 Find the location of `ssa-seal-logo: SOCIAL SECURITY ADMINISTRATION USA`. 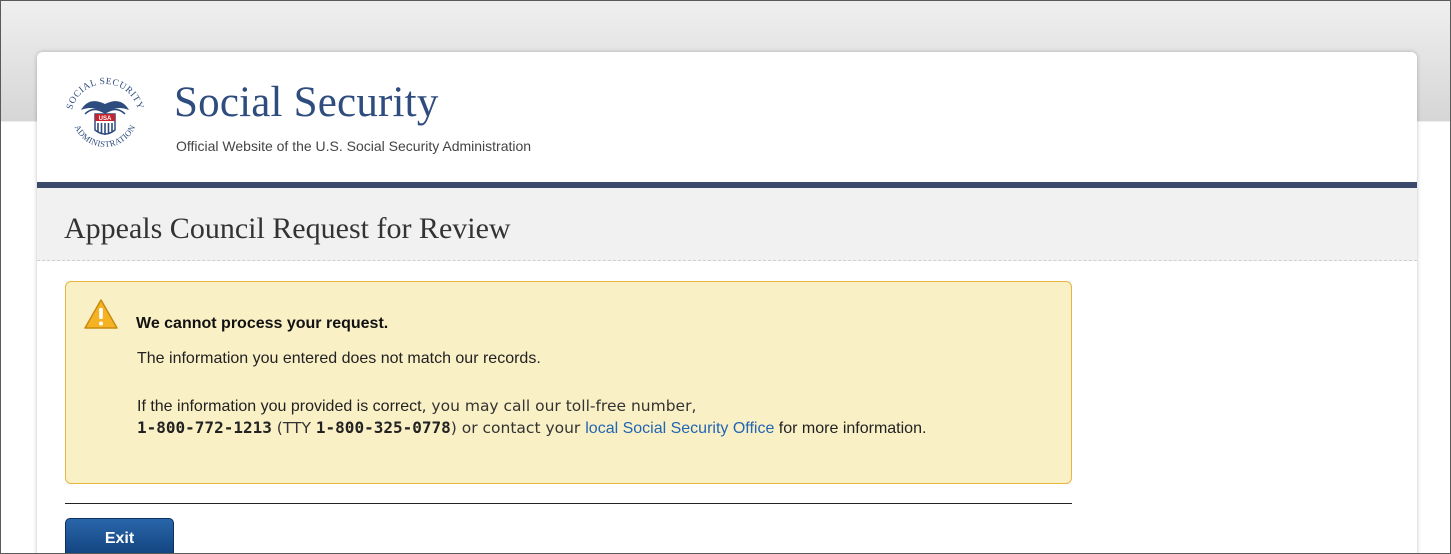

ssa-seal-logo: SOCIAL SECURITY ADMINISTRATION USA is located at coordinates (105, 116).